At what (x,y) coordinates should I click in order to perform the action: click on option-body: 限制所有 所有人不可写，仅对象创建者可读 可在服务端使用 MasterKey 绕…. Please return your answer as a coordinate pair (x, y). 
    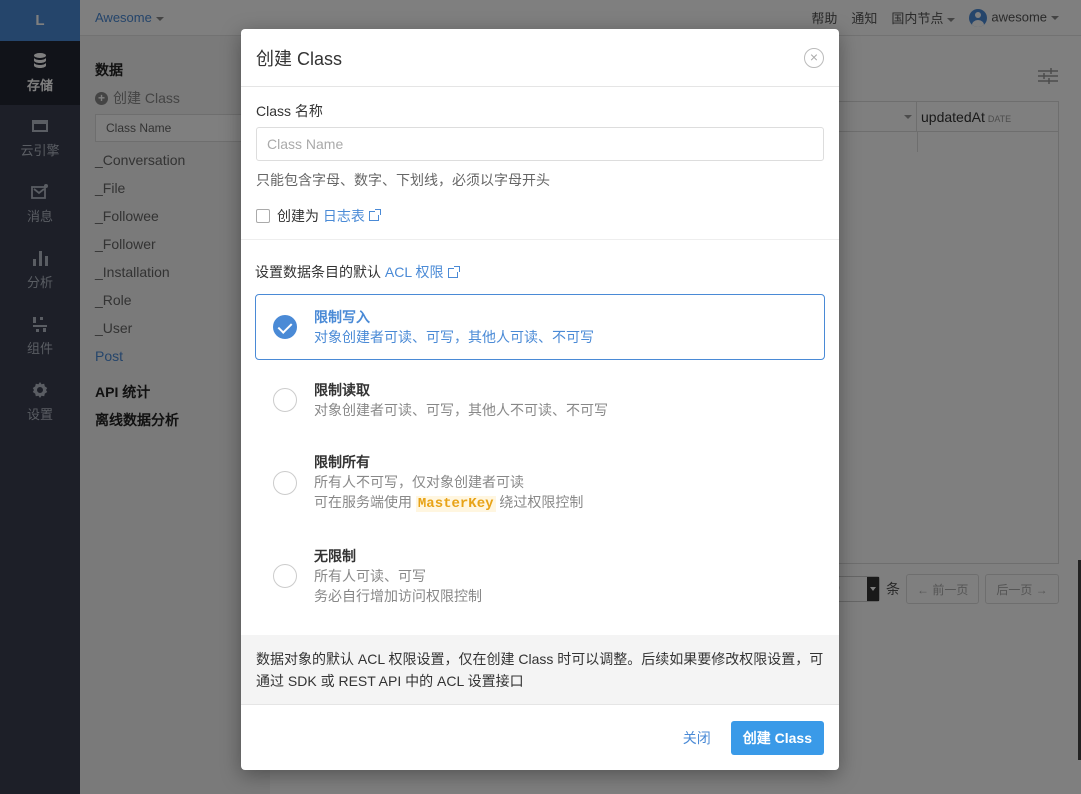
    Looking at the image, I should click on (448, 483).